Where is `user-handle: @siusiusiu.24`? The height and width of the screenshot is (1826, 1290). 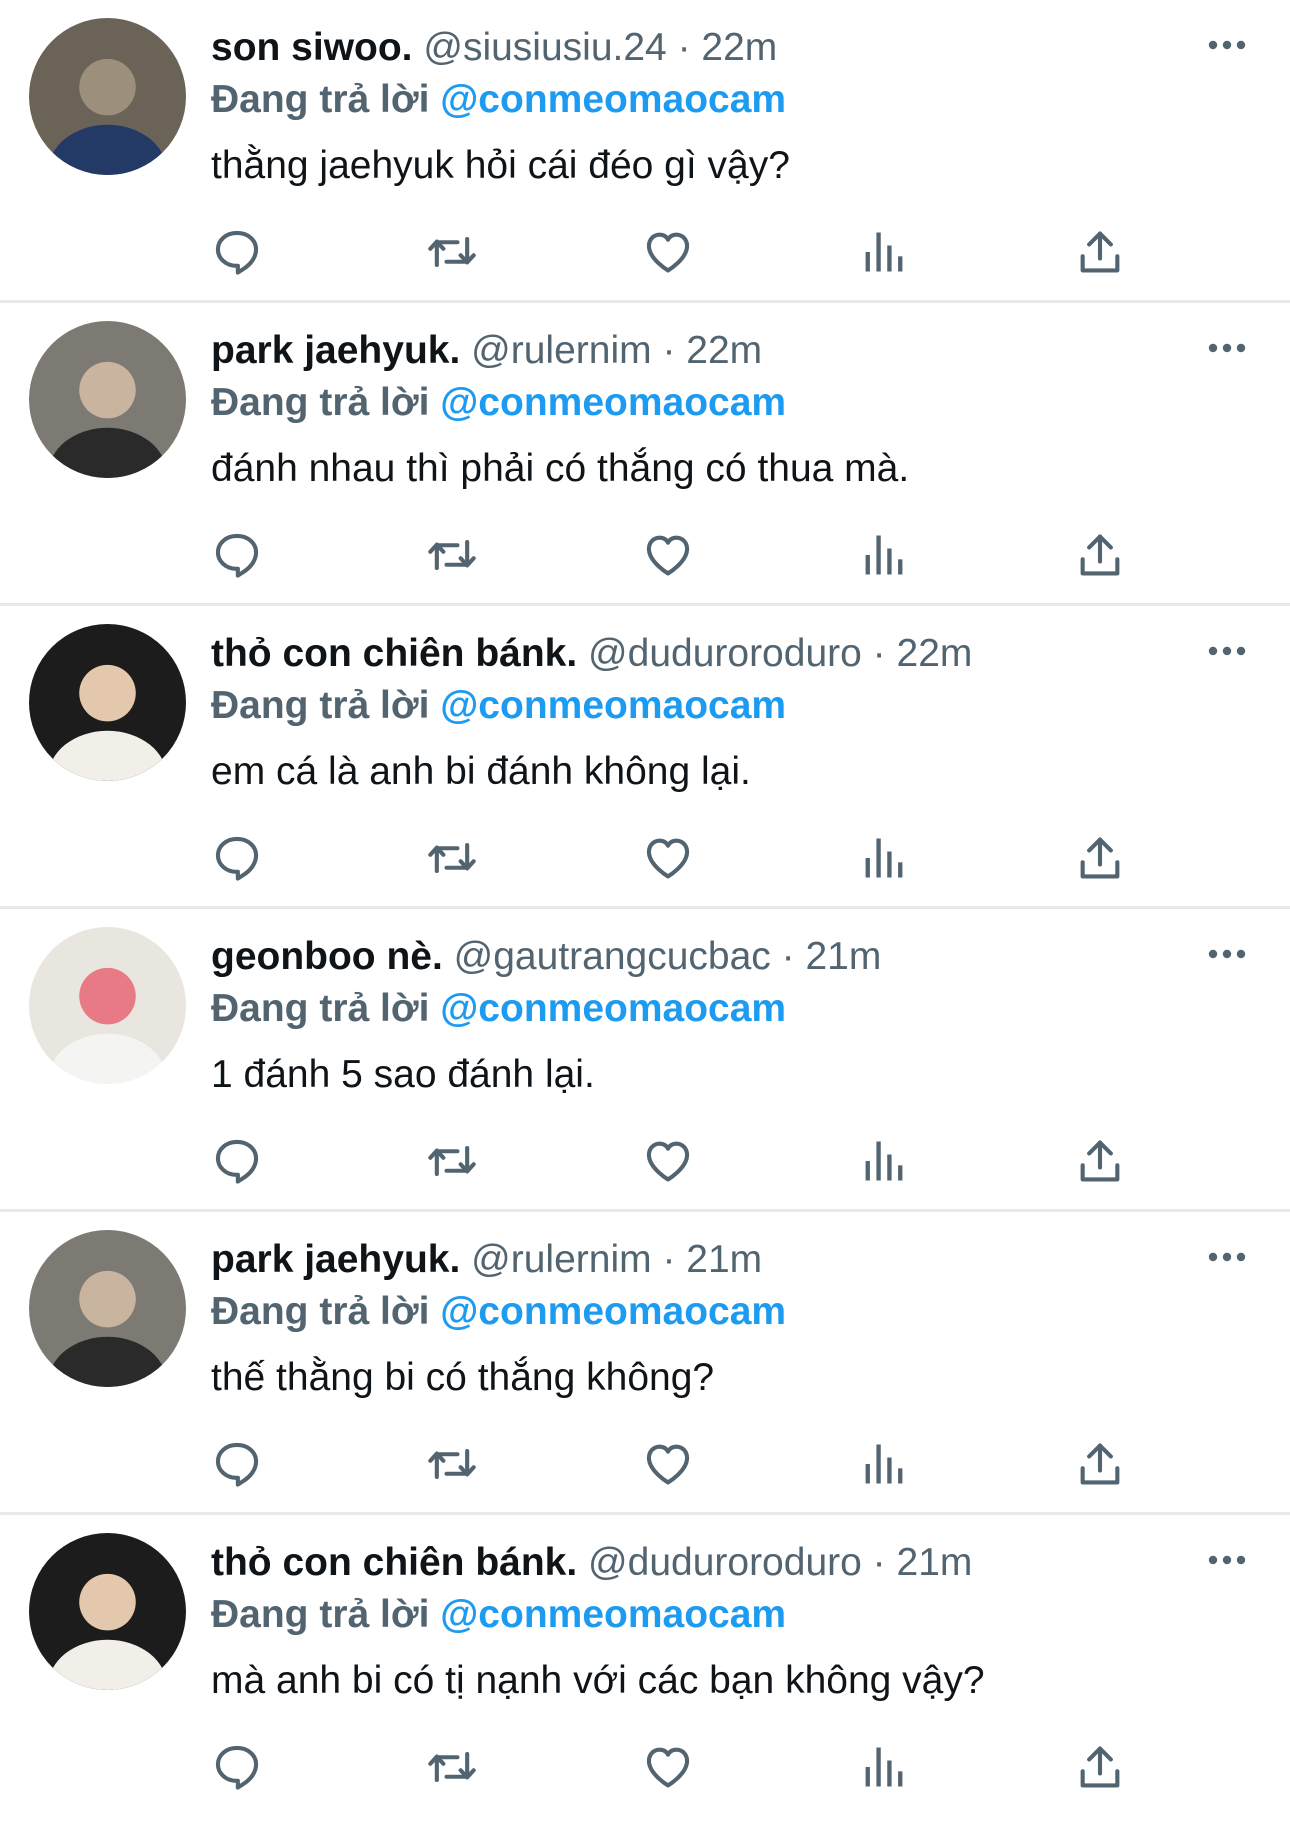 user-handle: @siusiusiu.24 is located at coordinates (544, 47).